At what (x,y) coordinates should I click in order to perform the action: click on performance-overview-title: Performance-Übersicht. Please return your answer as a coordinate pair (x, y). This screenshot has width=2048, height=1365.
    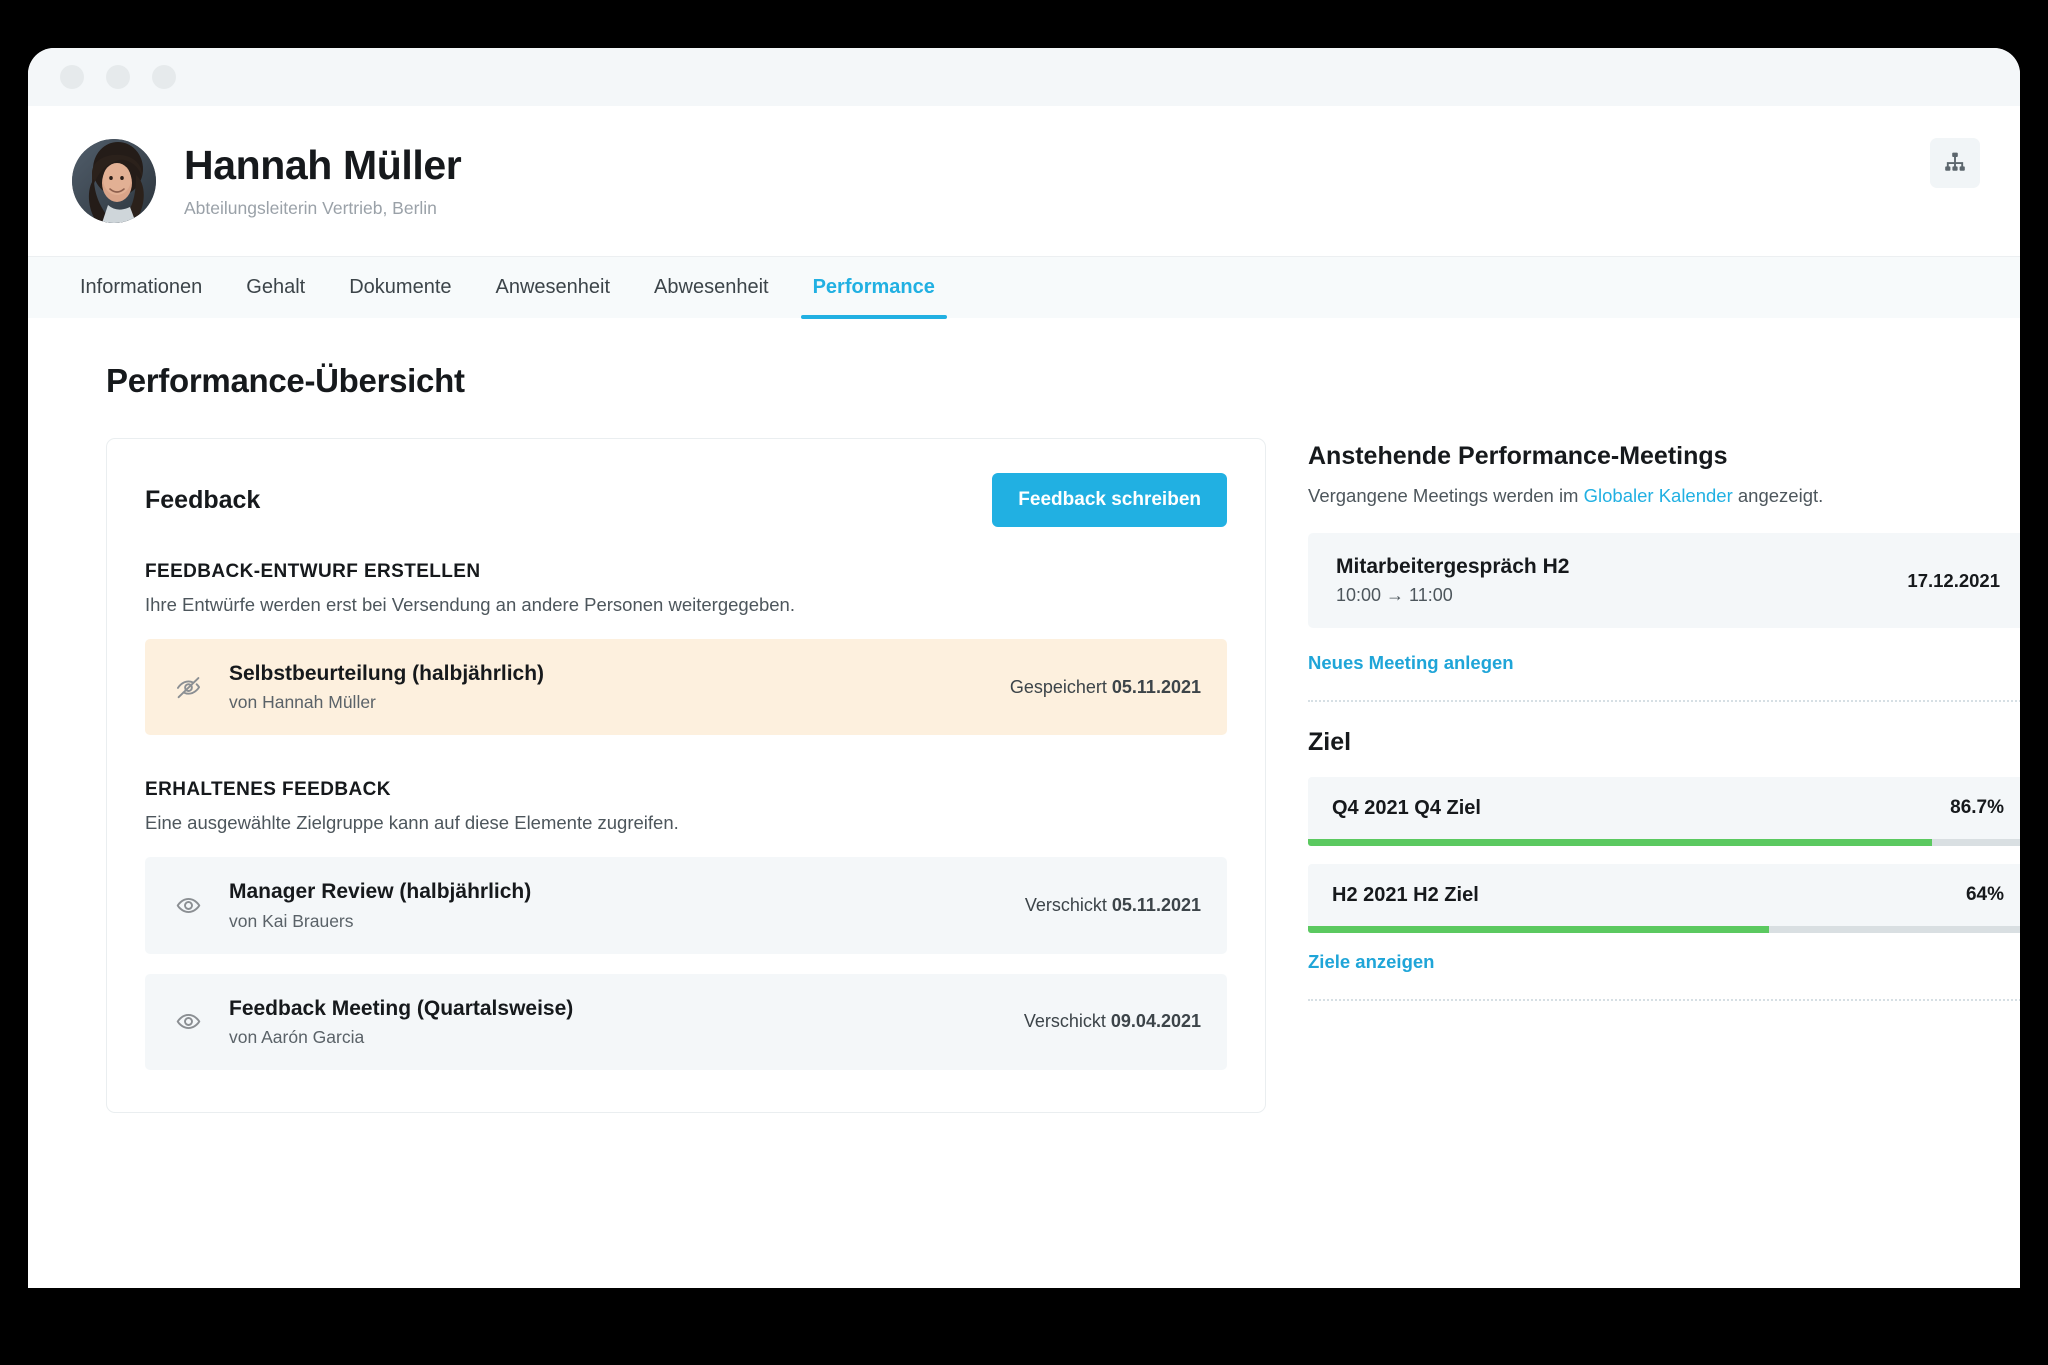
    Looking at the image, I should click on (285, 380).